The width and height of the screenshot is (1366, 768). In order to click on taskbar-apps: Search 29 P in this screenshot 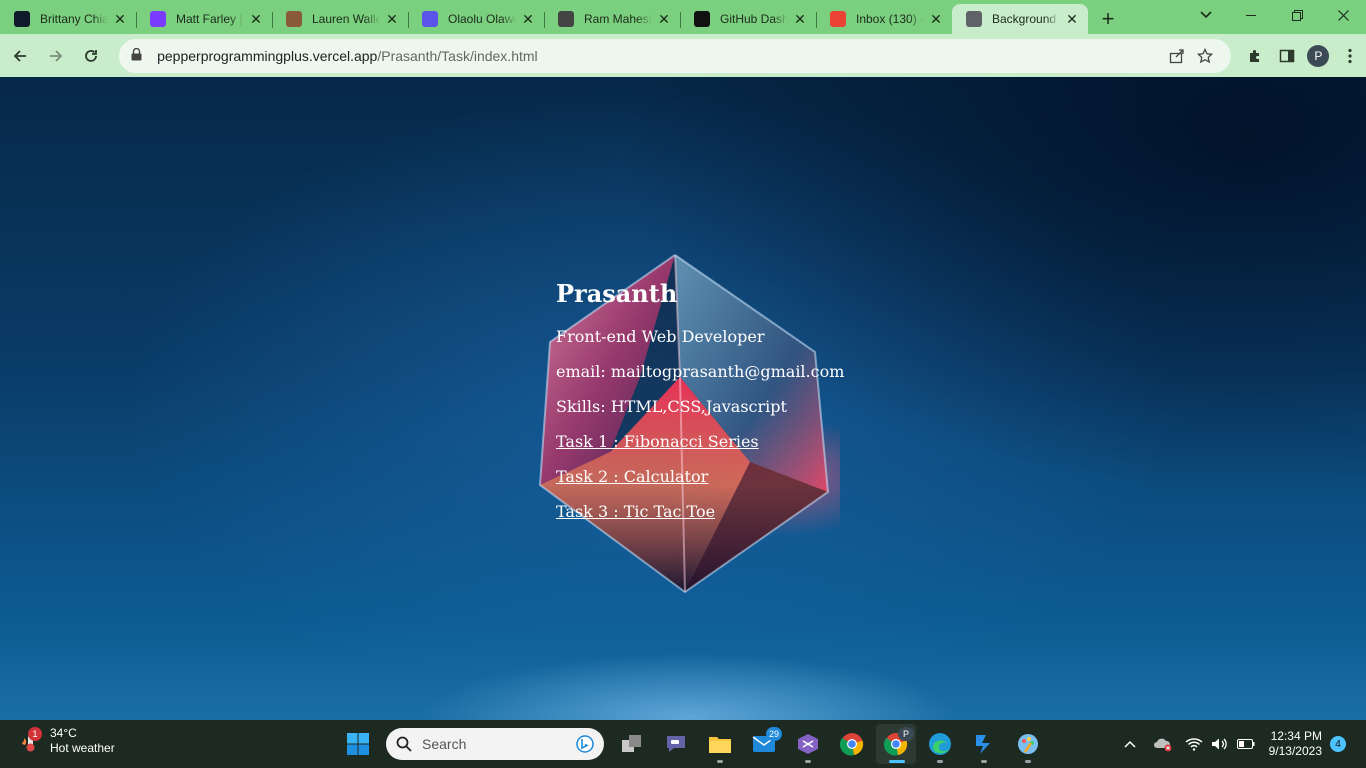, I will do `click(693, 744)`.